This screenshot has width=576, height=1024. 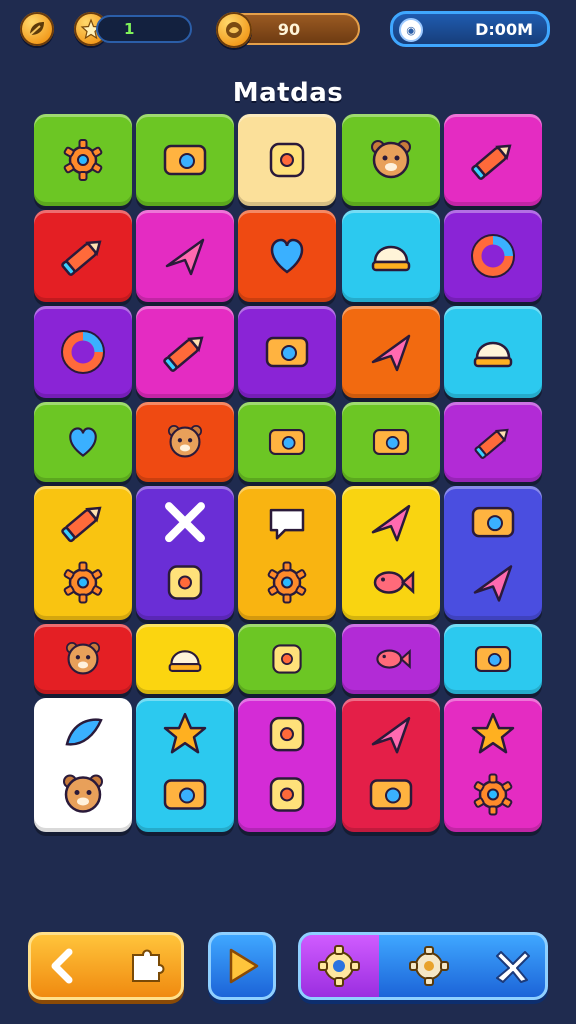 I want to click on coin-icon, so click(x=234, y=30).